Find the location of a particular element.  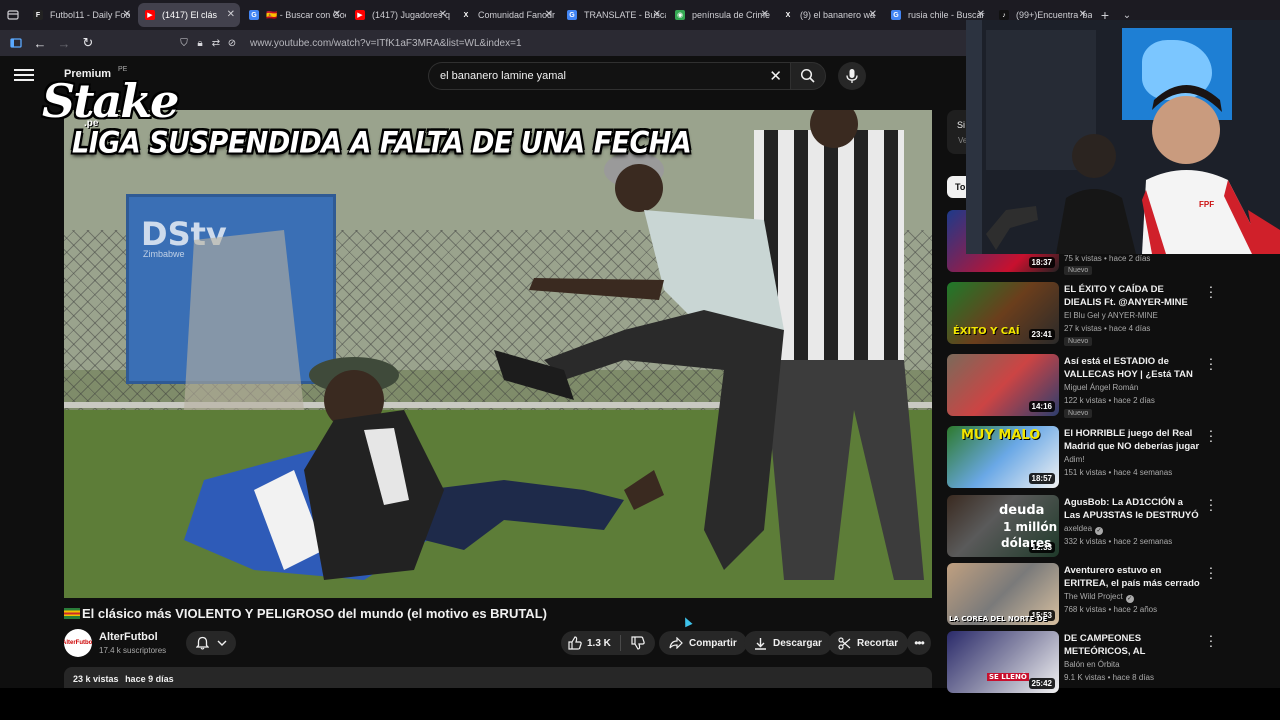

browser-tab: X Comunidad Fanodr ✕ is located at coordinates (506, 15).